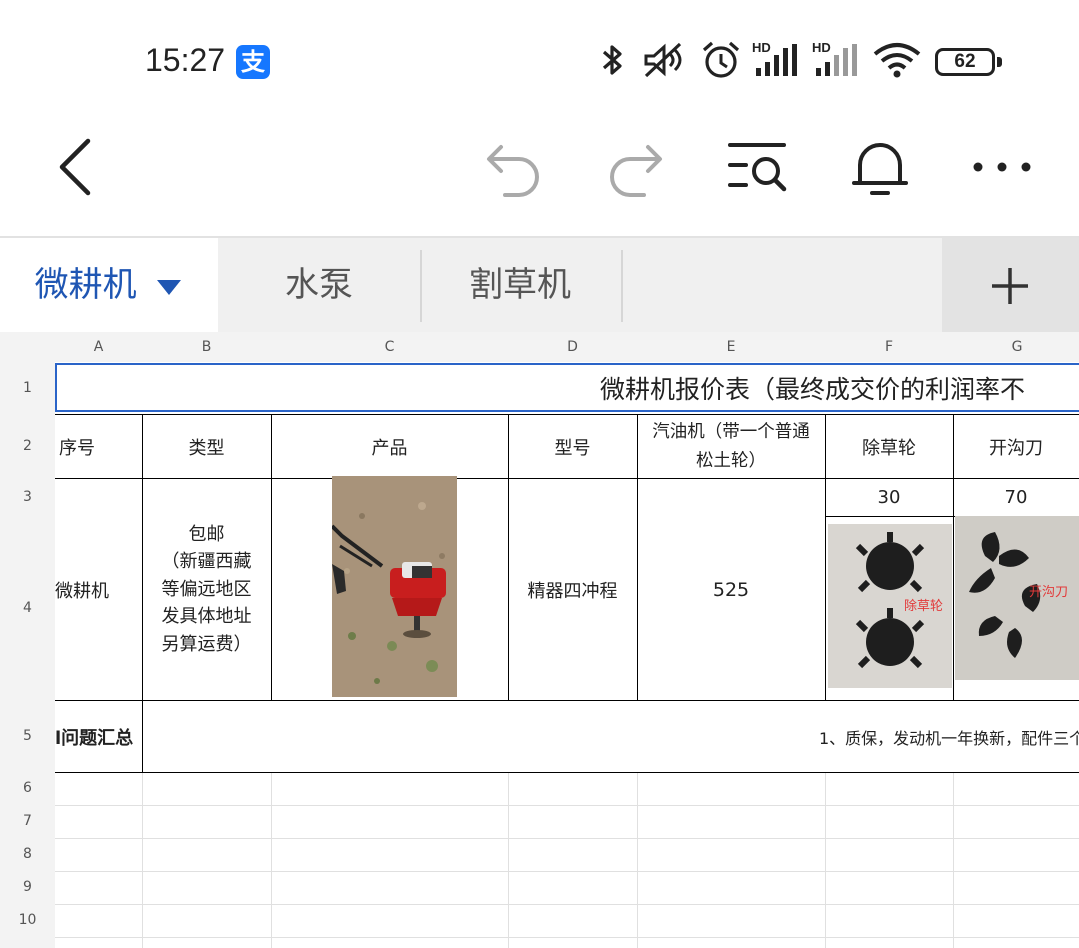 The height and width of the screenshot is (948, 1079). What do you see at coordinates (999, 62) in the screenshot?
I see `battery-tip` at bounding box center [999, 62].